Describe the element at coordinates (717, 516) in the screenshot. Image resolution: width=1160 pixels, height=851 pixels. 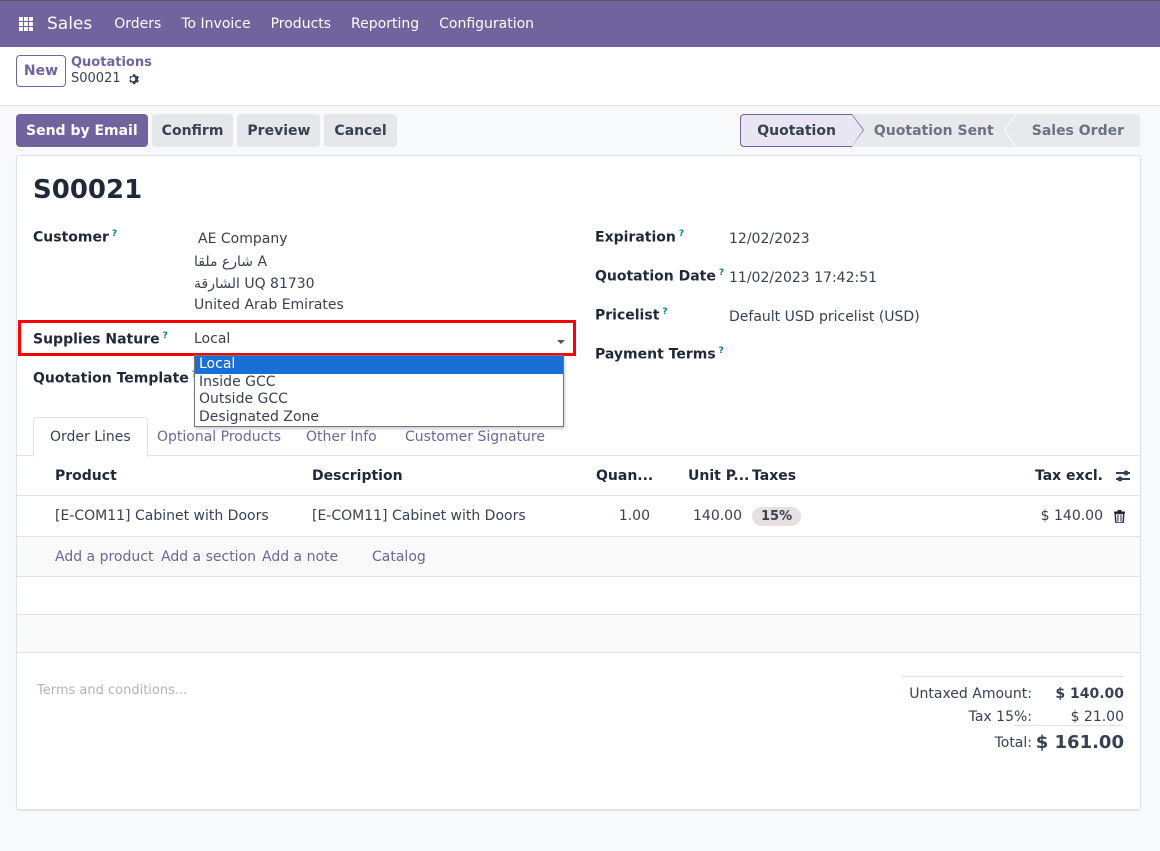
I see `cell-unit-price: 140.00` at that location.